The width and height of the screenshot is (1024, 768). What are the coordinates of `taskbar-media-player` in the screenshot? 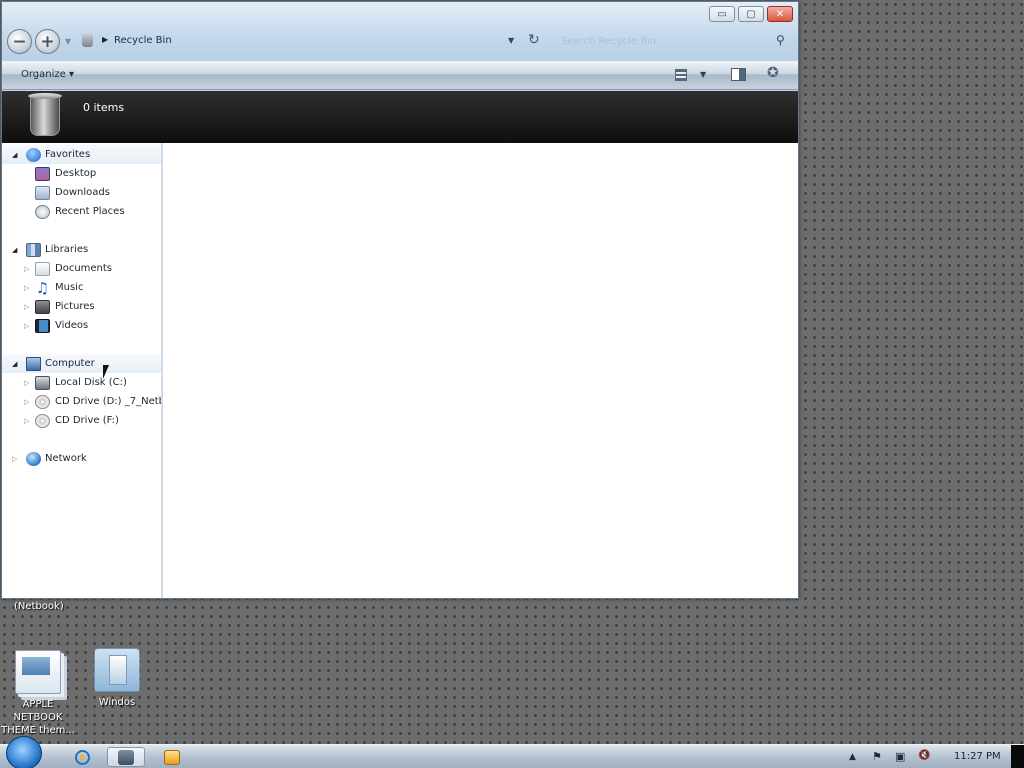 It's located at (172, 757).